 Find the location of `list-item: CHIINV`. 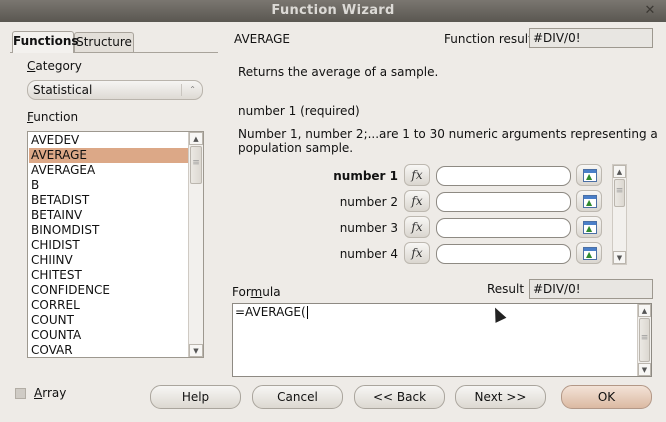

list-item: CHIINV is located at coordinates (109, 260).